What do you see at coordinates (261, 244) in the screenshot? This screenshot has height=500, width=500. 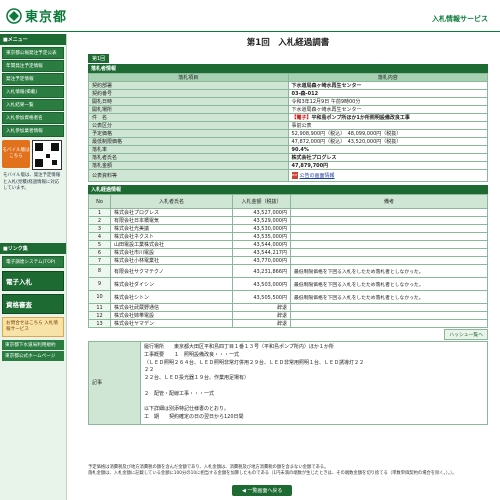 I see `bid-amount: 43,544,000円` at bounding box center [261, 244].